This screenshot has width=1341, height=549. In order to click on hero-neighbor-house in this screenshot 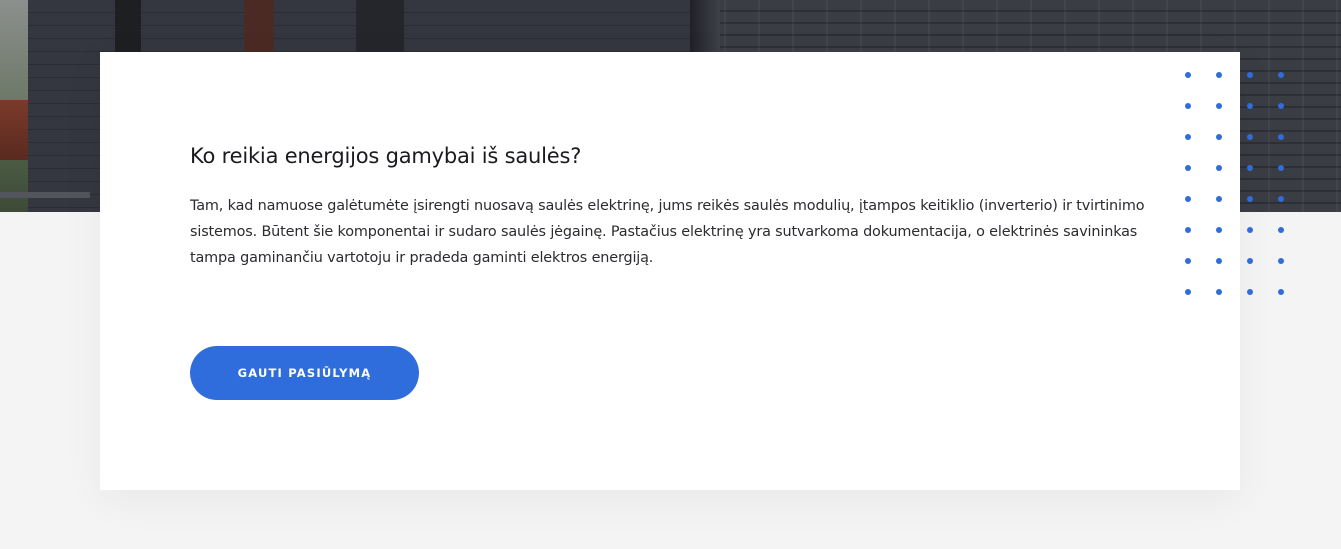, I will do `click(14, 130)`.